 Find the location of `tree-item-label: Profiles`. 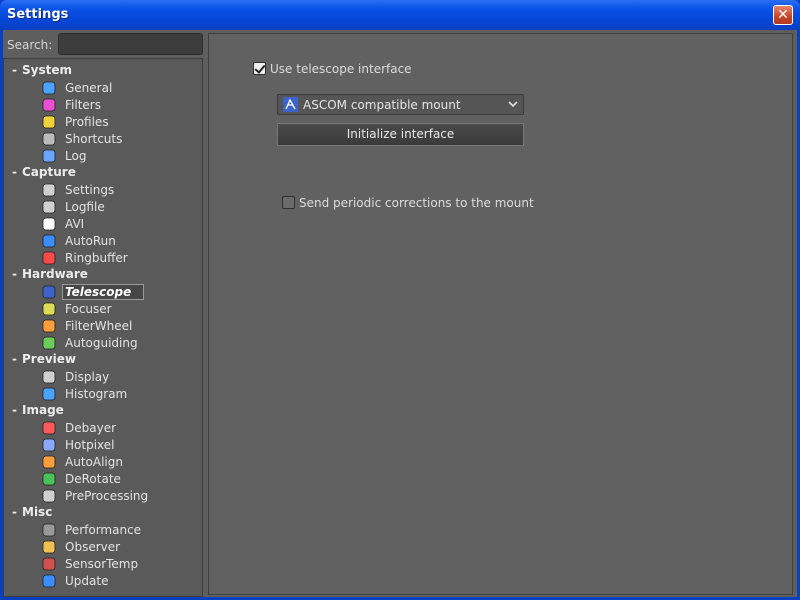

tree-item-label: Profiles is located at coordinates (87, 121).